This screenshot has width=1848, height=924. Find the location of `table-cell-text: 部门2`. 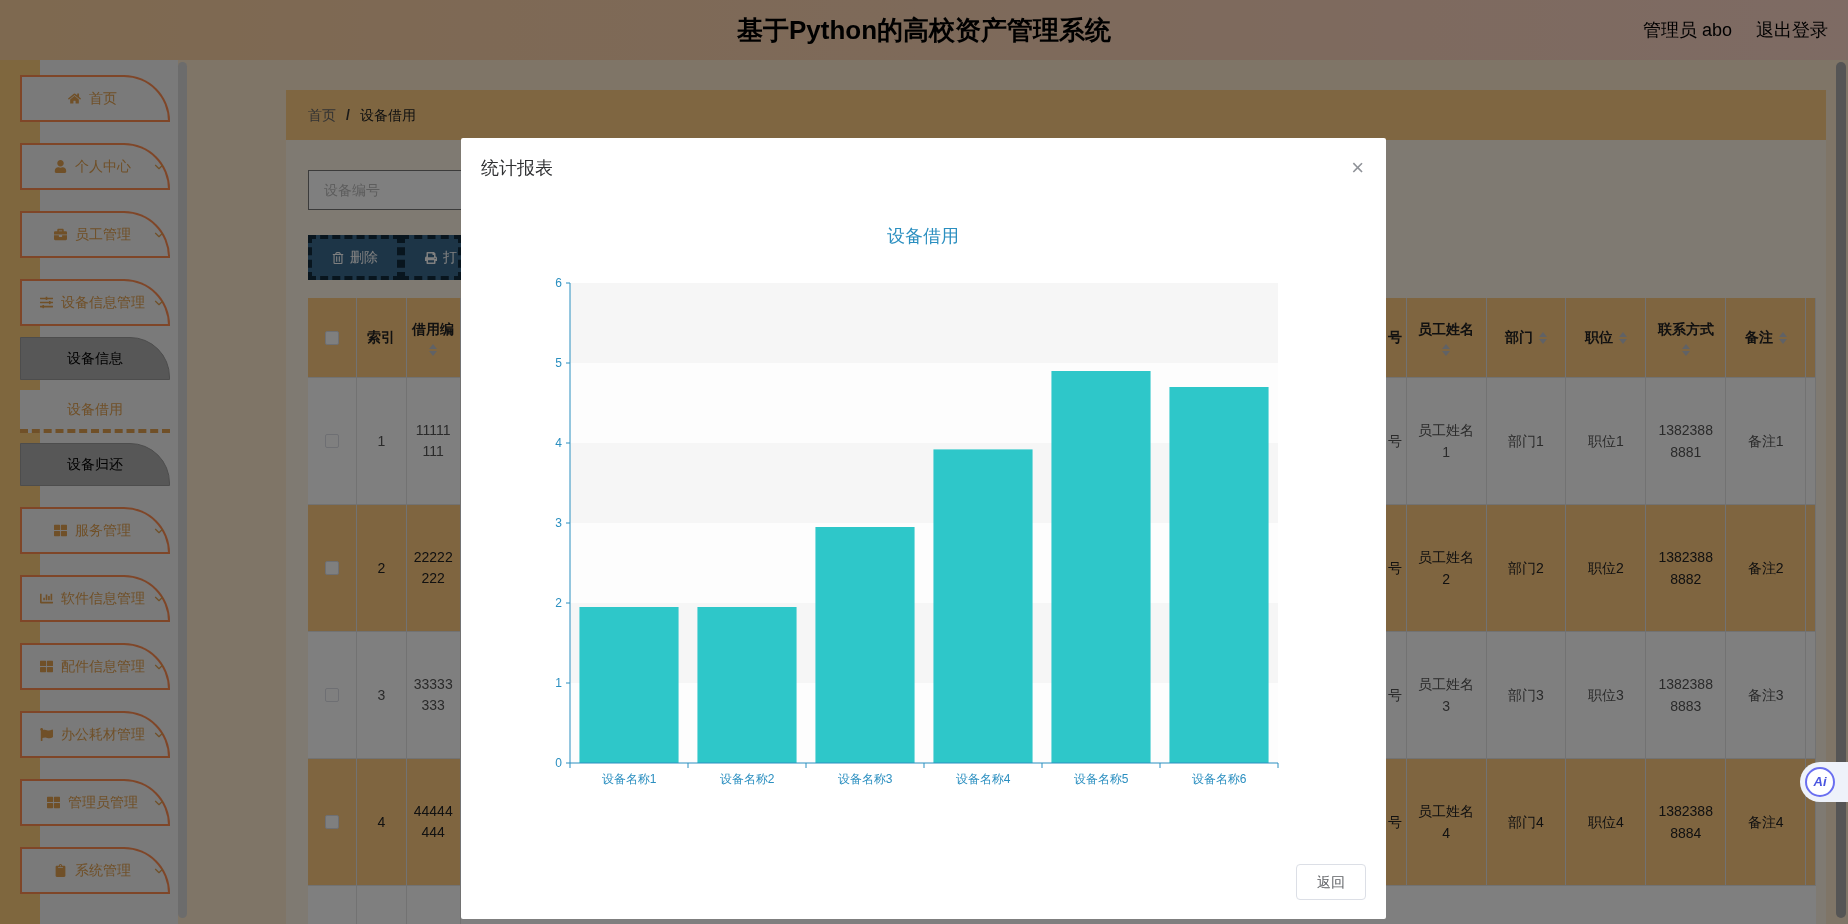

table-cell-text: 部门2 is located at coordinates (1526, 568).